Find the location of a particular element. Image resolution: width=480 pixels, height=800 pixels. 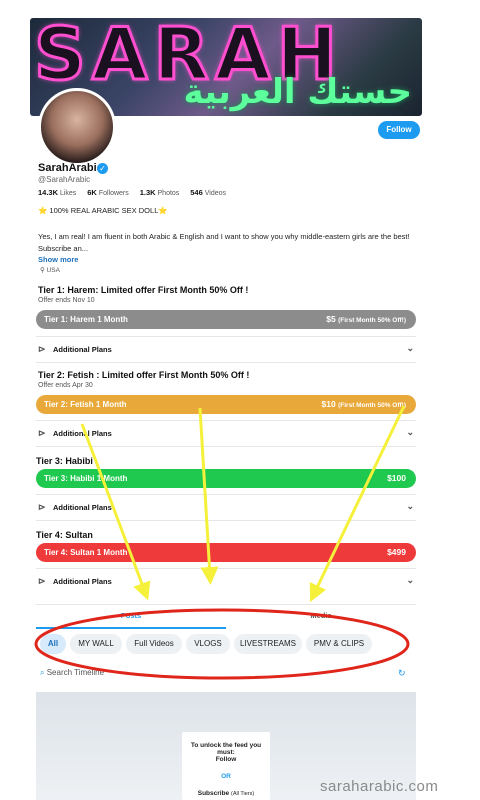

annotation-arrow-right is located at coordinates (357, 504).